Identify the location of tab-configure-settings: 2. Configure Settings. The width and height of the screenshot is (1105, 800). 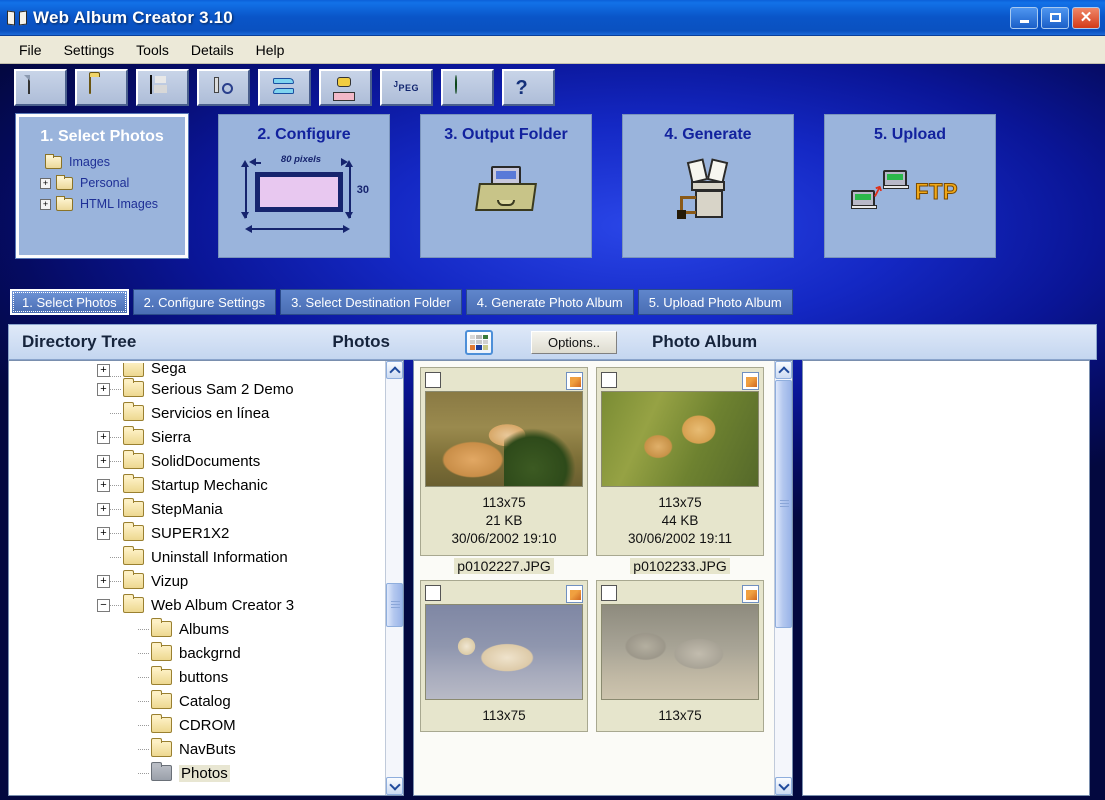
(204, 302).